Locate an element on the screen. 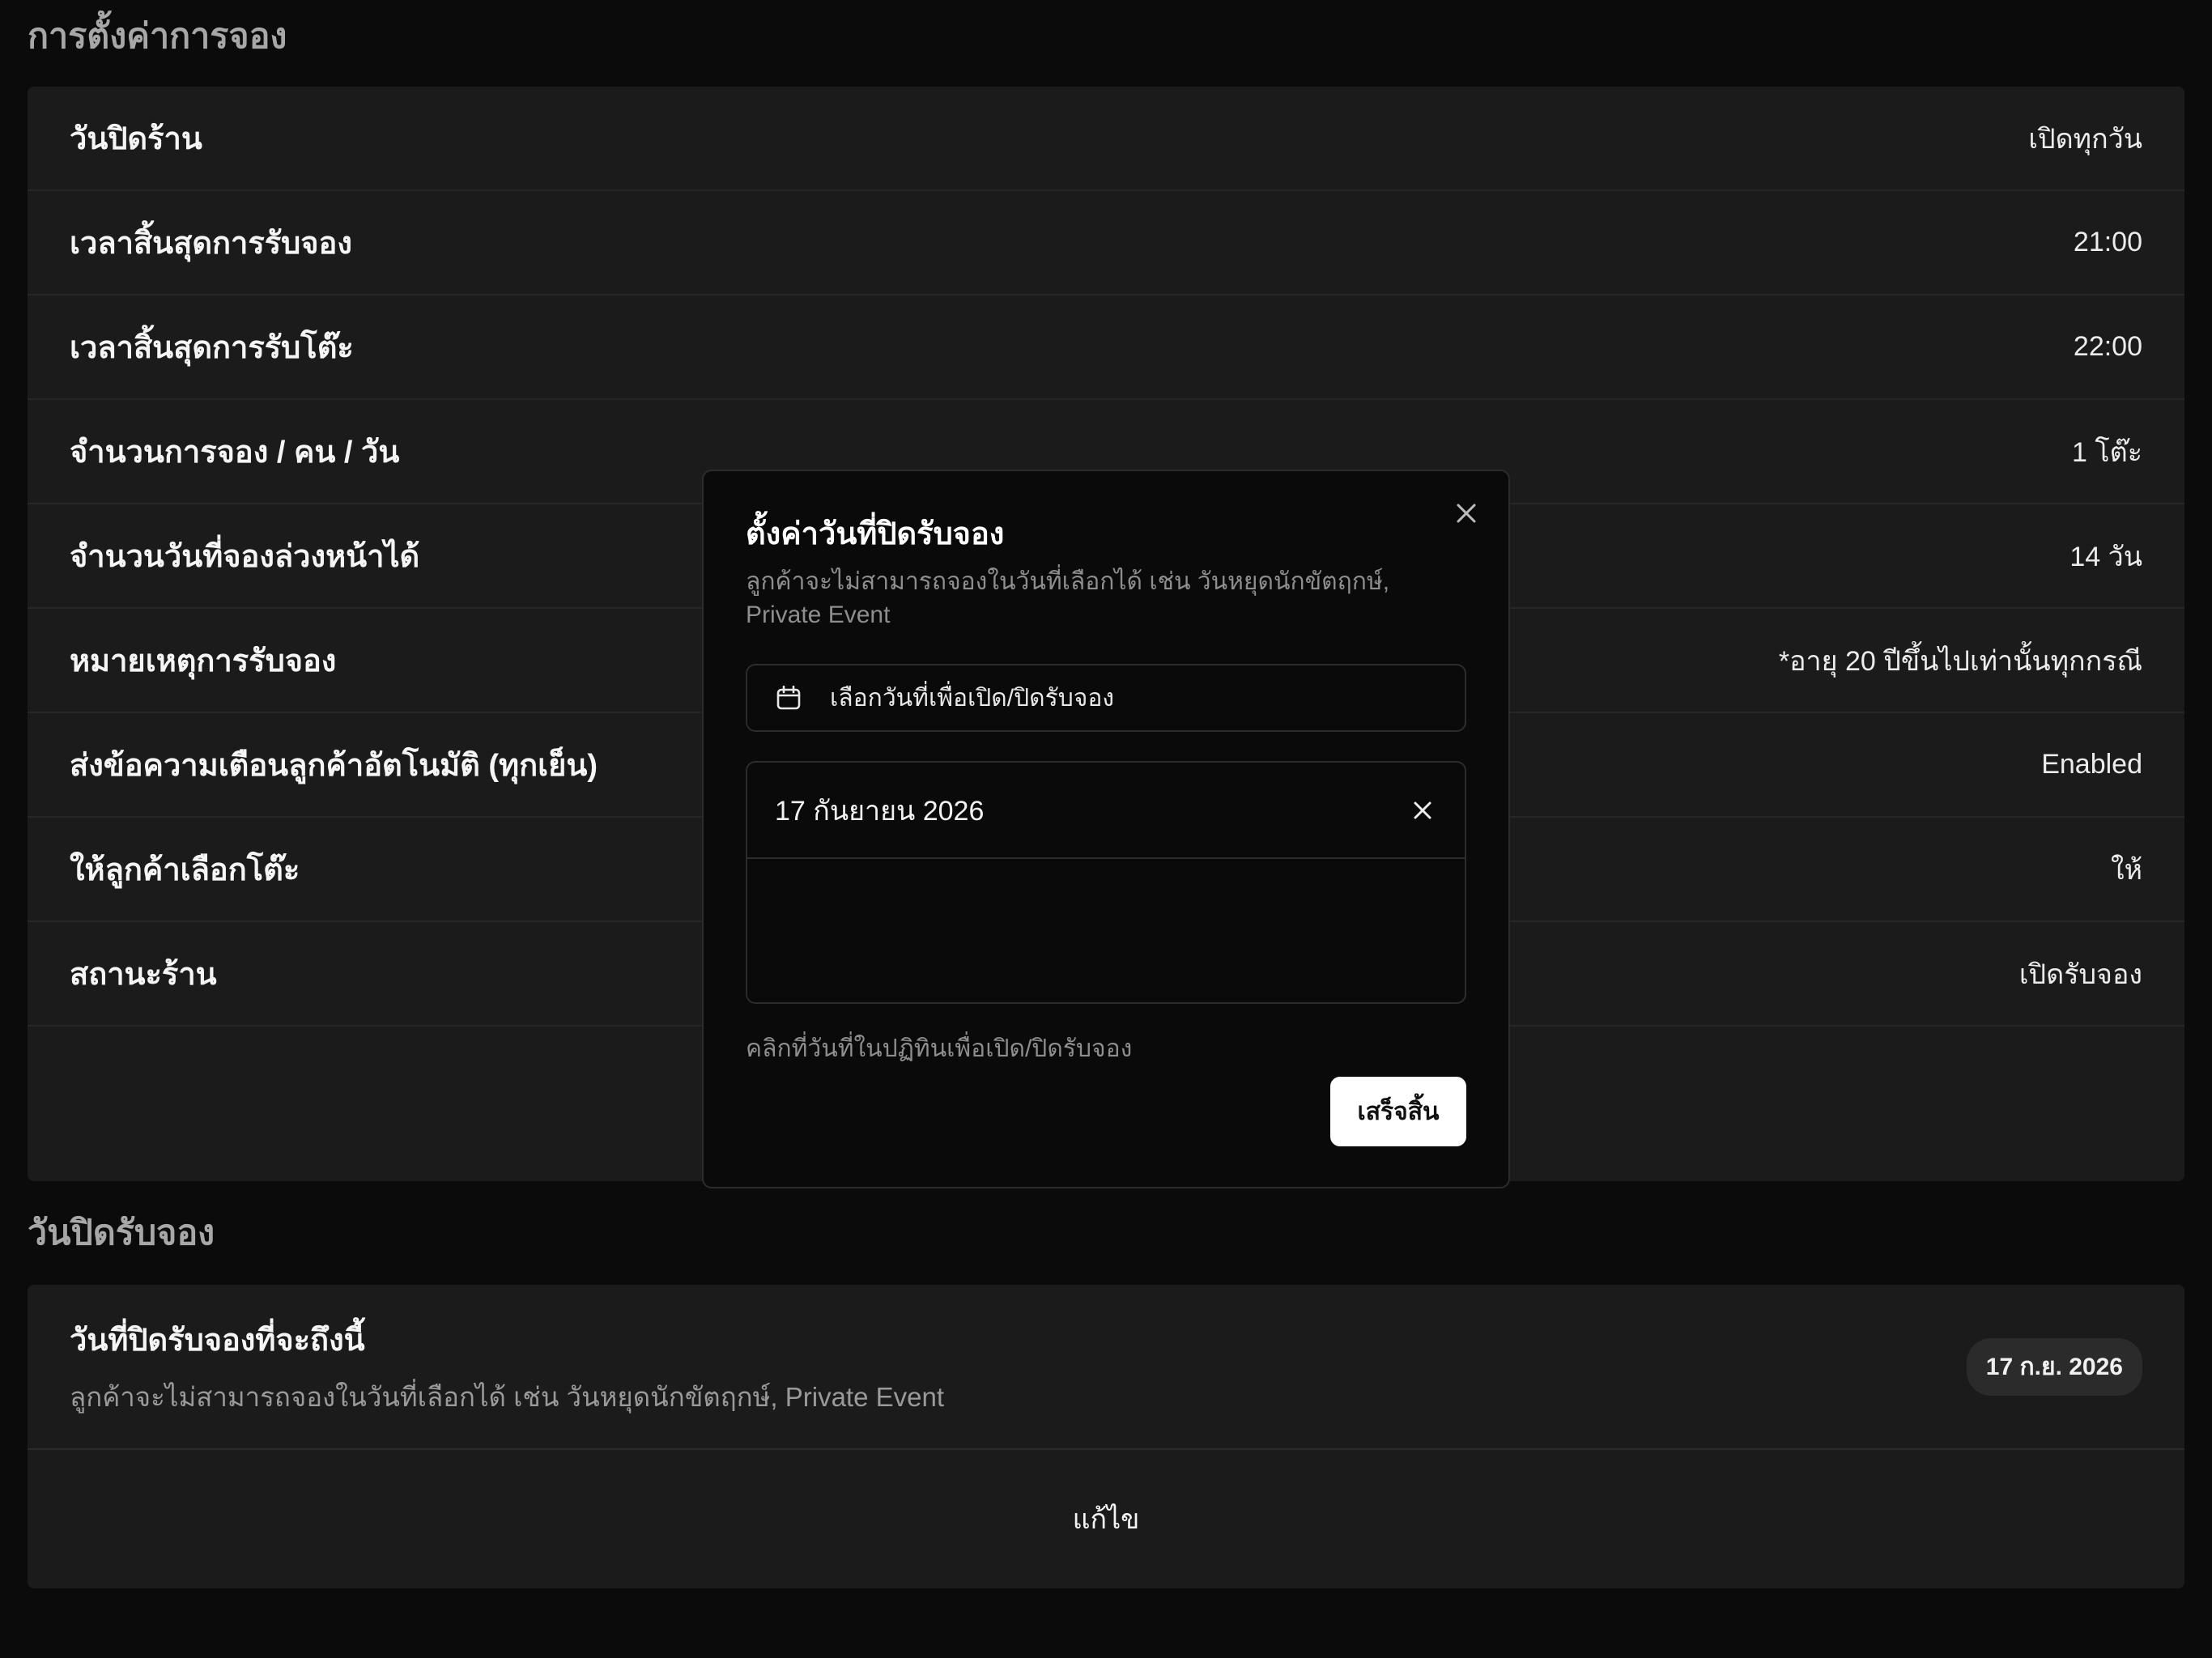  modal-close-button is located at coordinates (1466, 513).